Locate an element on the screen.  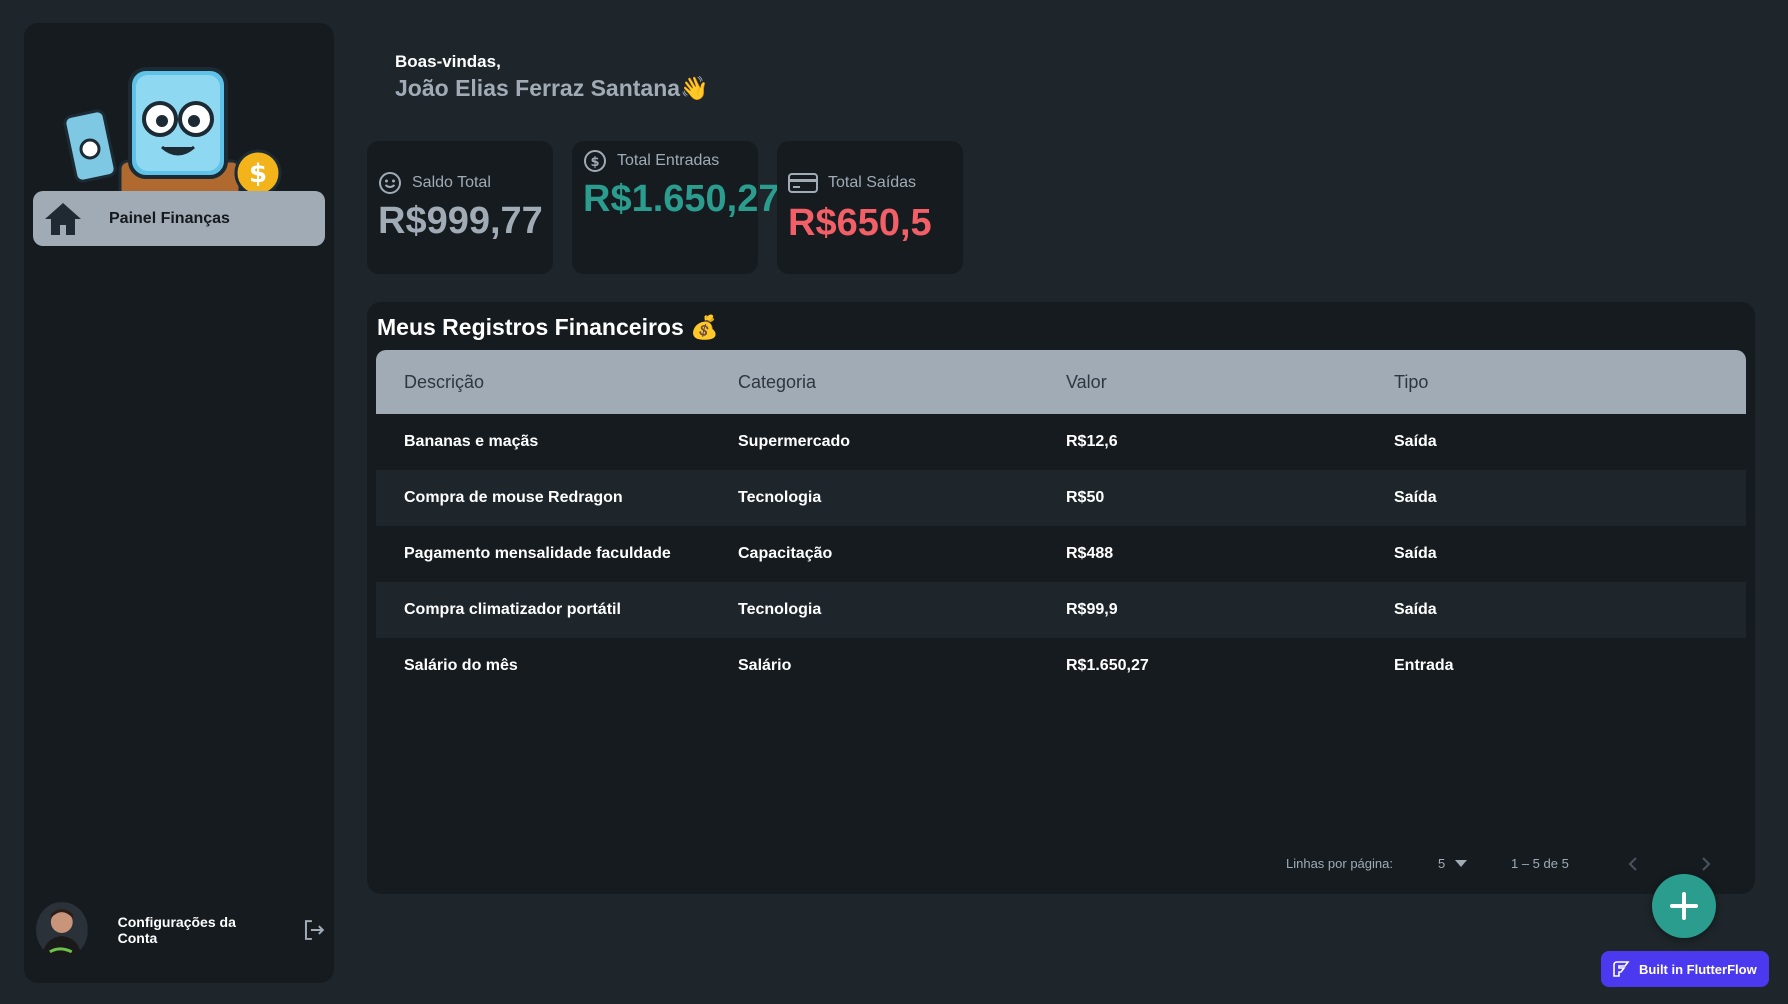
sidebar-item-label: Painel Finanças is located at coordinates (169, 218).